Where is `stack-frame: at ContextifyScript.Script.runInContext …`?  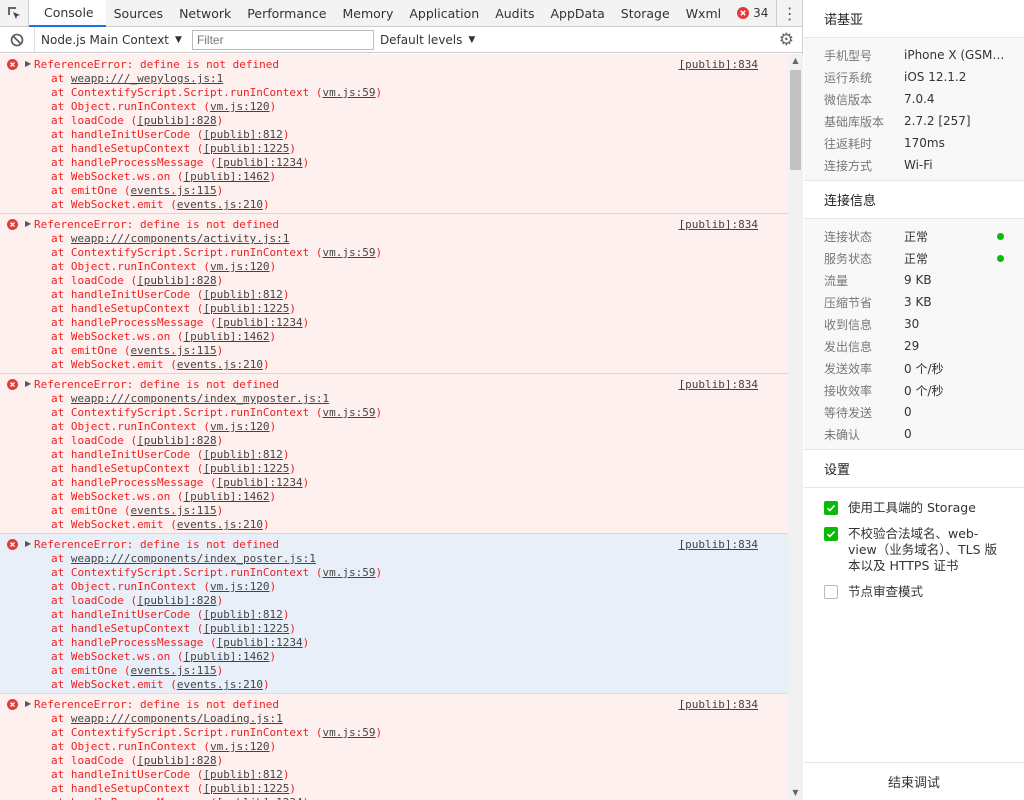 stack-frame: at ContextifyScript.Script.runInContext … is located at coordinates (394, 413).